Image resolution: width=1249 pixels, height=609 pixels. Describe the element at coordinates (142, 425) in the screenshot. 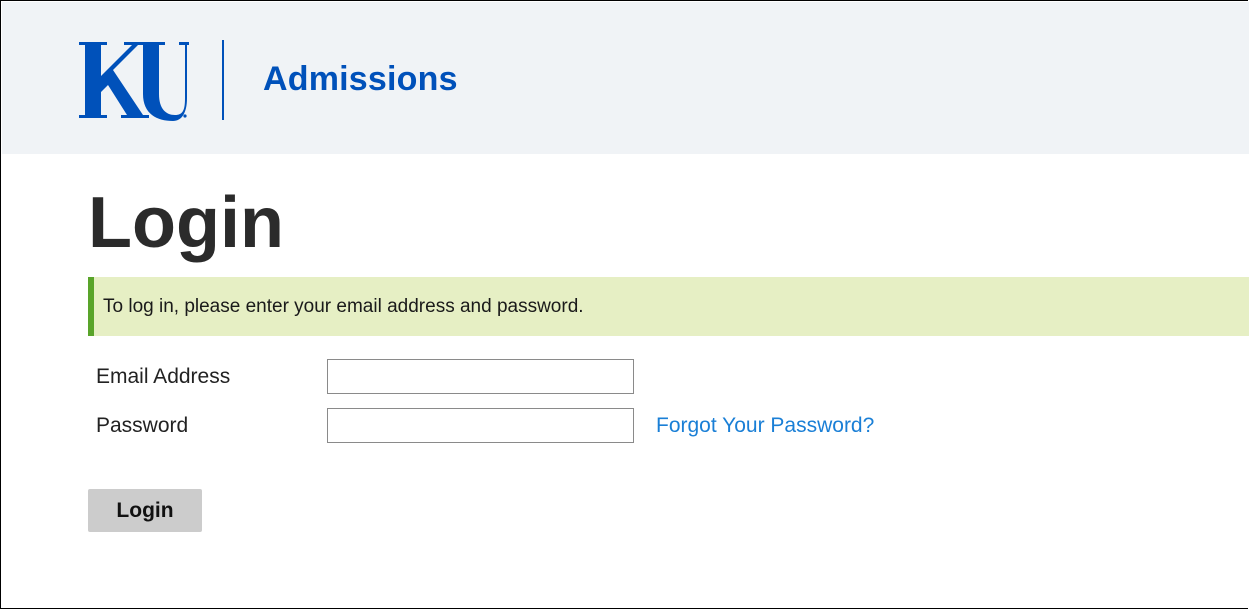

I see `password-label: Password` at that location.